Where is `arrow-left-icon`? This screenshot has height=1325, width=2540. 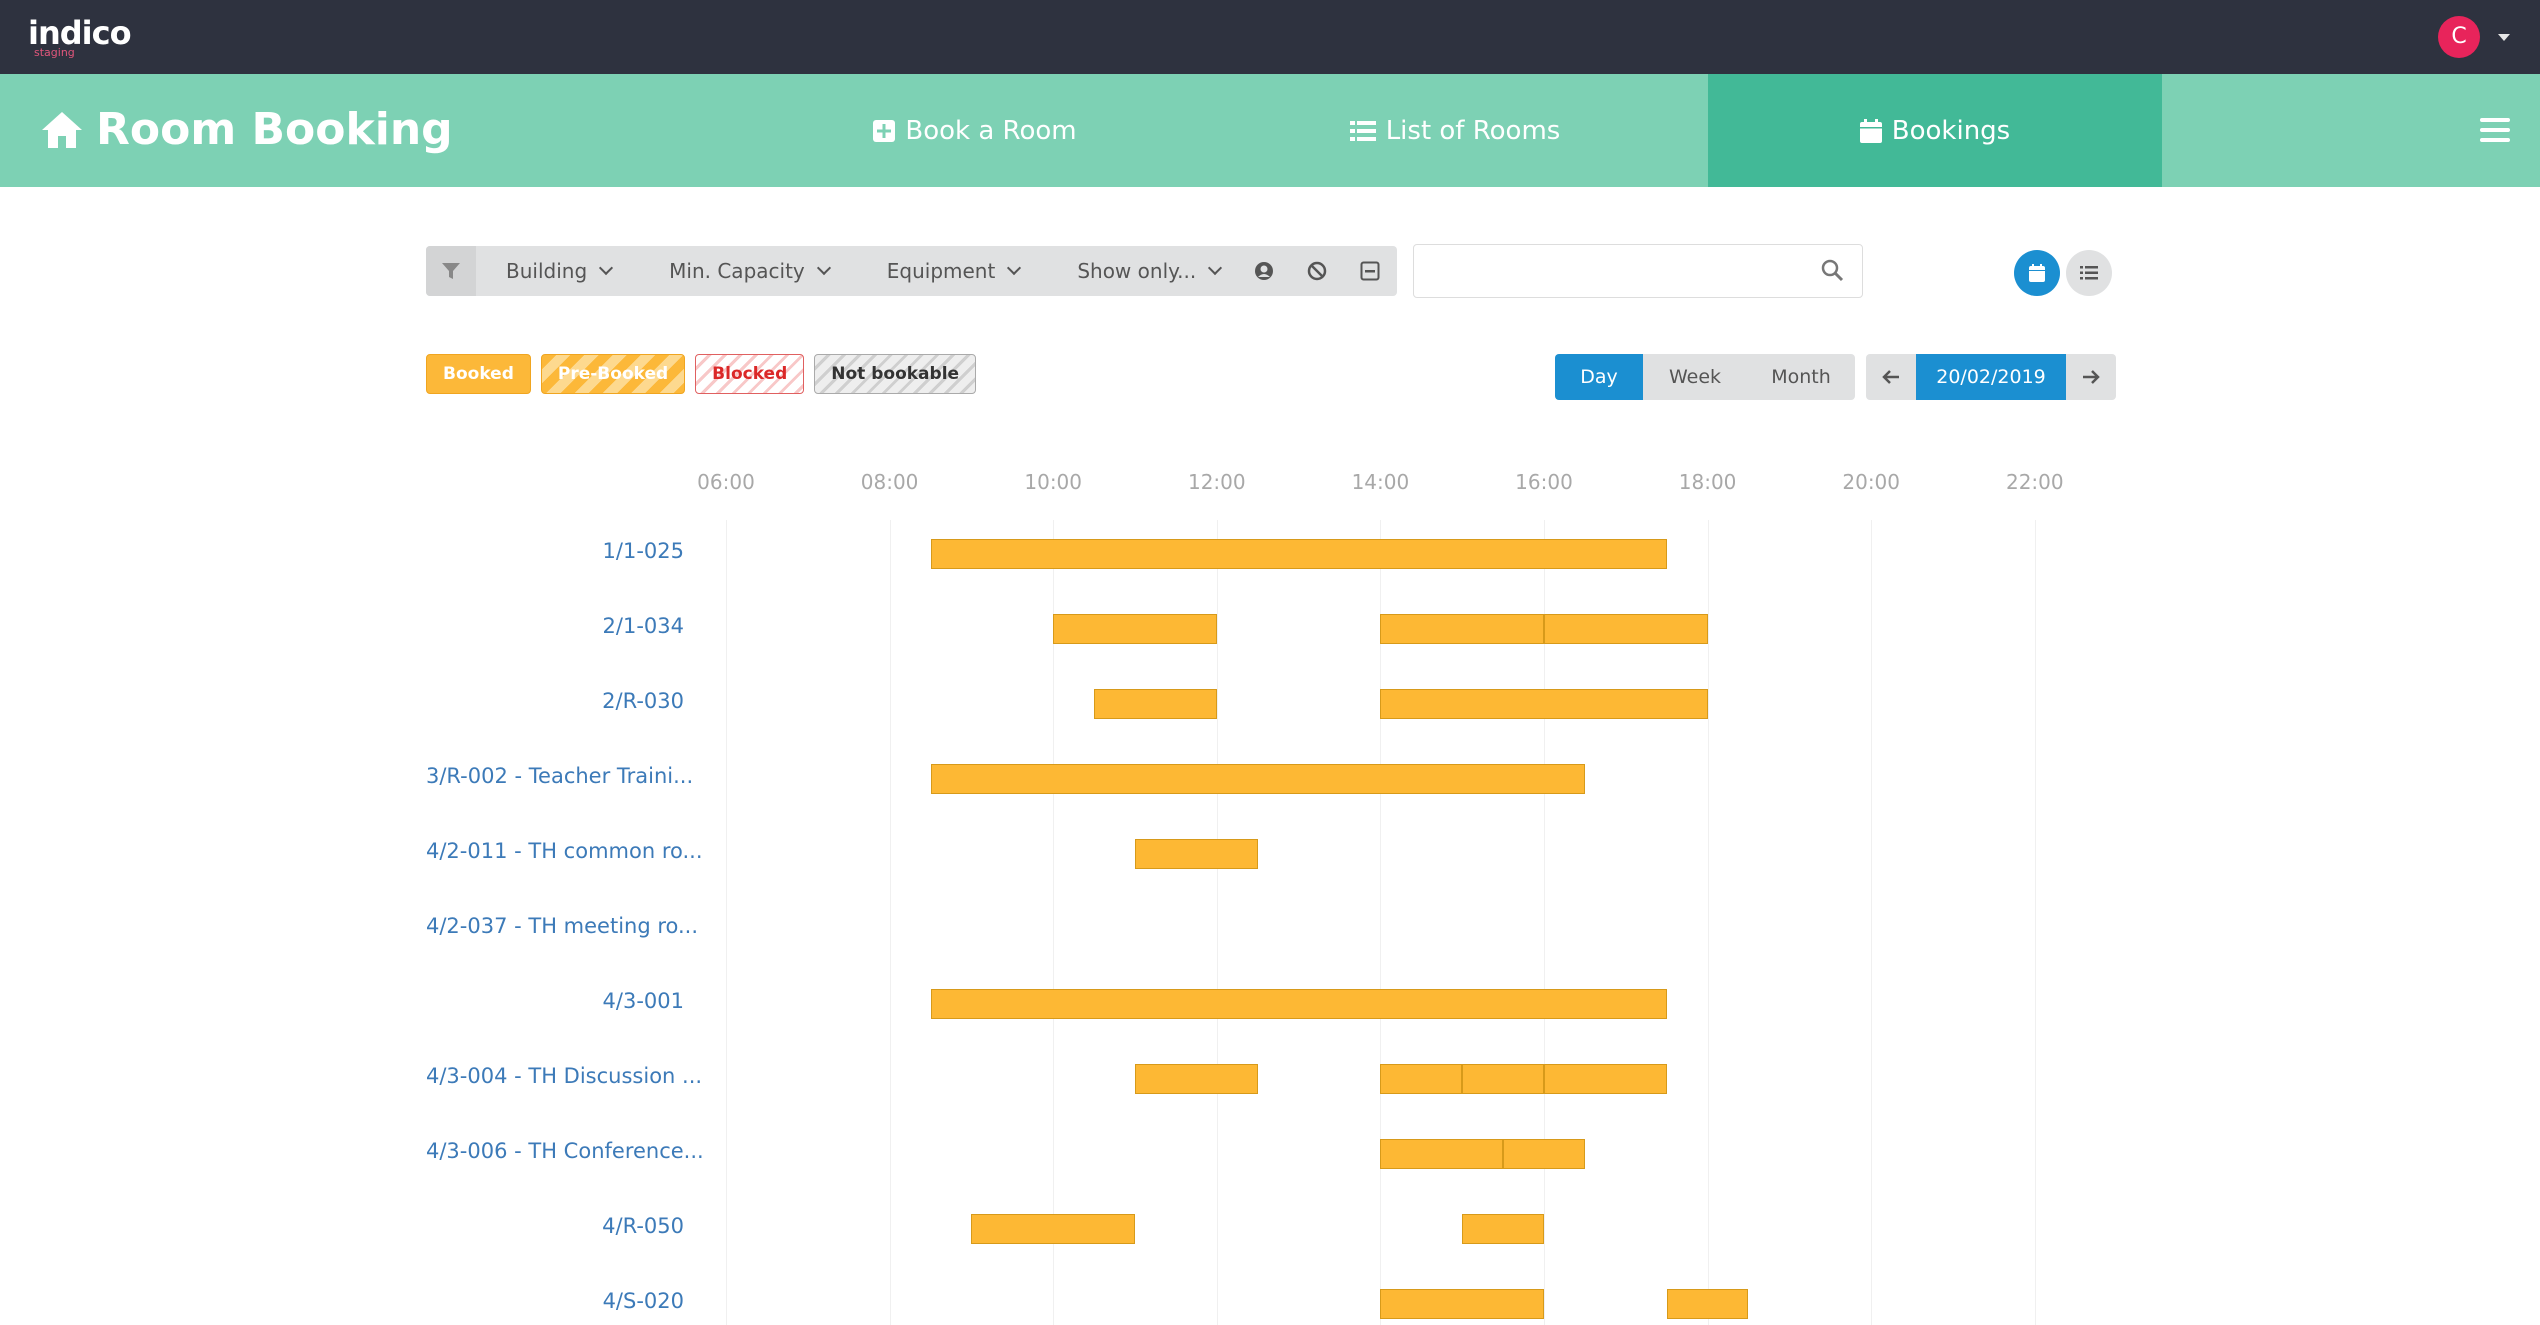
arrow-left-icon is located at coordinates (1890, 377).